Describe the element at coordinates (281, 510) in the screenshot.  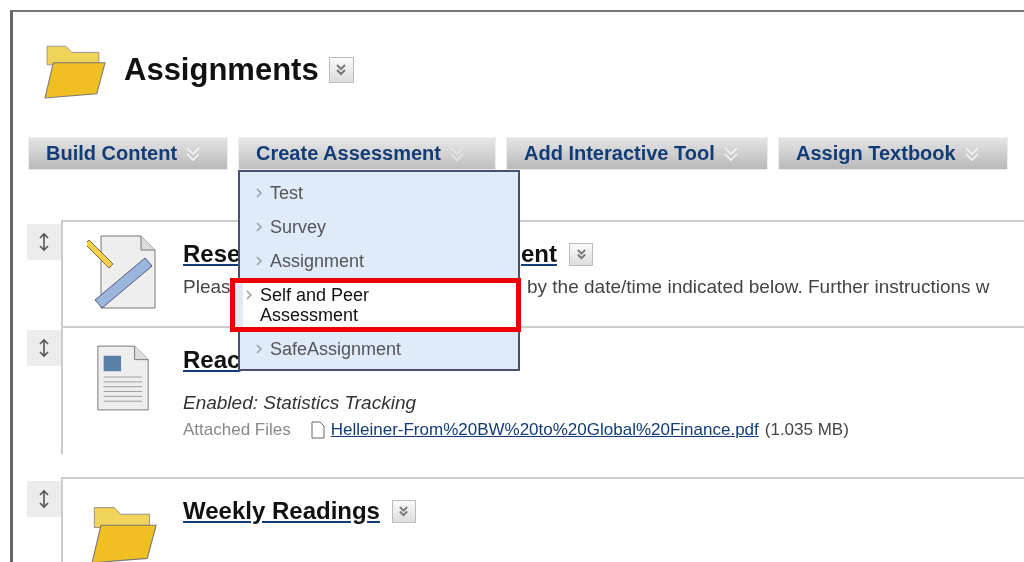
I see `item-title-link: Weekly Readings` at that location.